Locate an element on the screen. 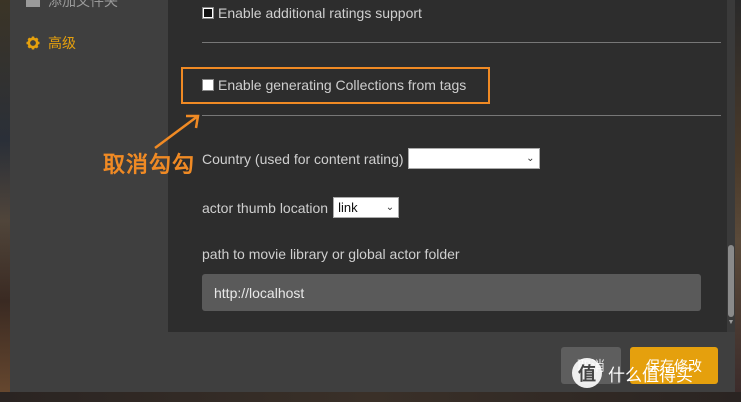 This screenshot has width=741, height=402. watermark-text: 什么值得买 is located at coordinates (650, 375).